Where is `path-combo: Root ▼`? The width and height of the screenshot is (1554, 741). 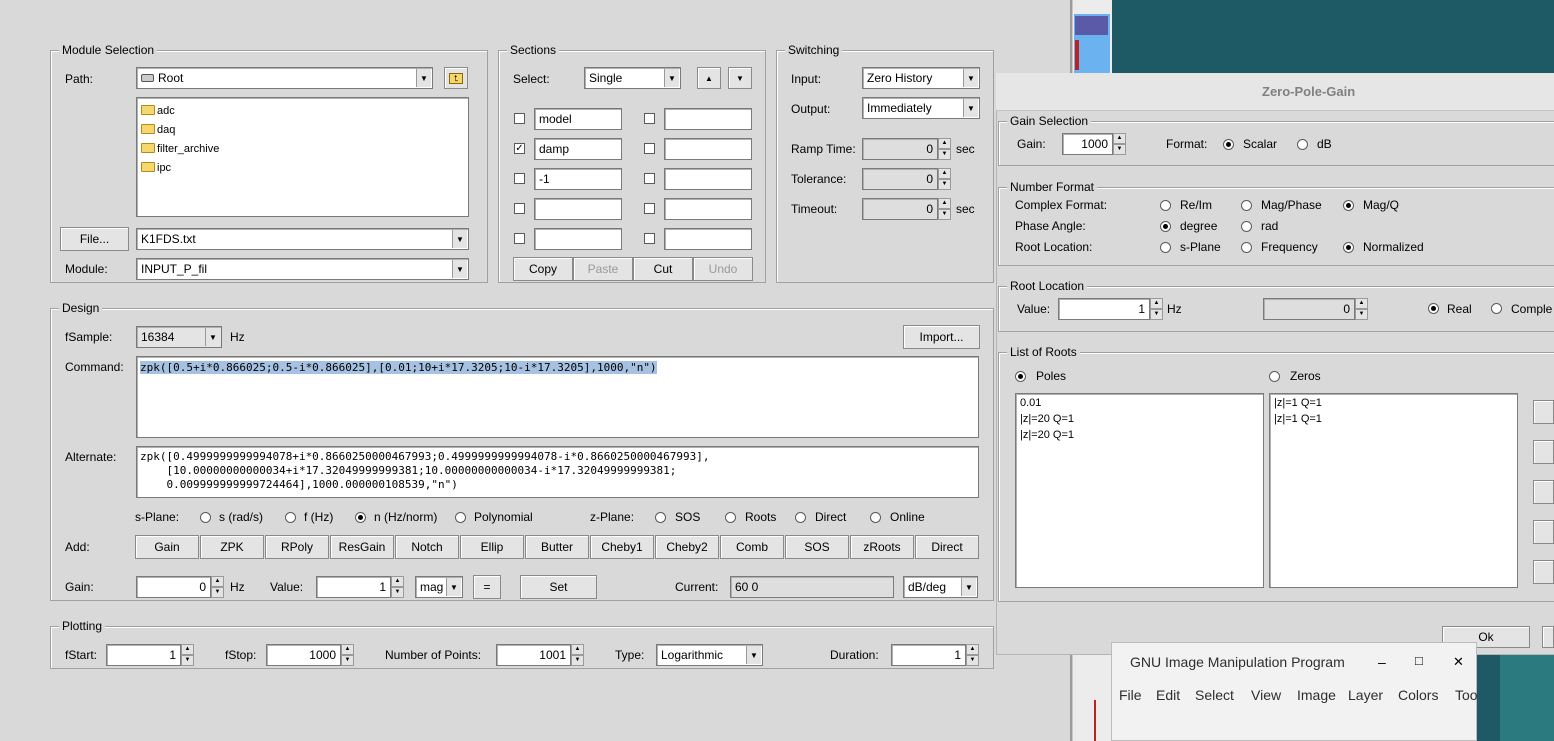 path-combo: Root ▼ is located at coordinates (284, 78).